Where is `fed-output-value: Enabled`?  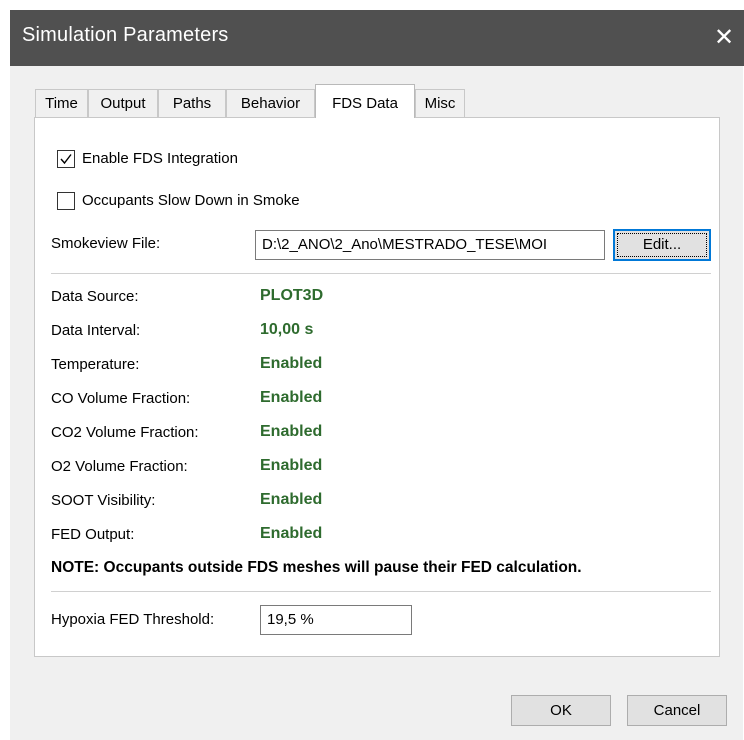
fed-output-value: Enabled is located at coordinates (291, 533).